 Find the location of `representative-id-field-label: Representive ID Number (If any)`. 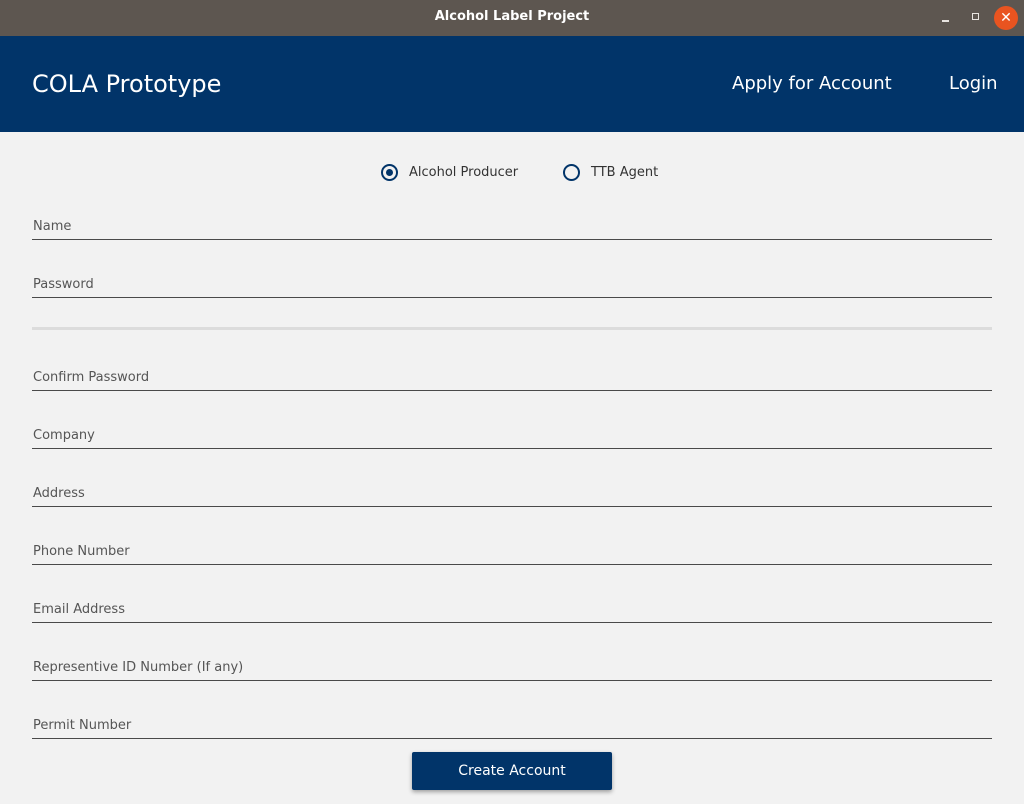

representative-id-field-label: Representive ID Number (If any) is located at coordinates (138, 667).